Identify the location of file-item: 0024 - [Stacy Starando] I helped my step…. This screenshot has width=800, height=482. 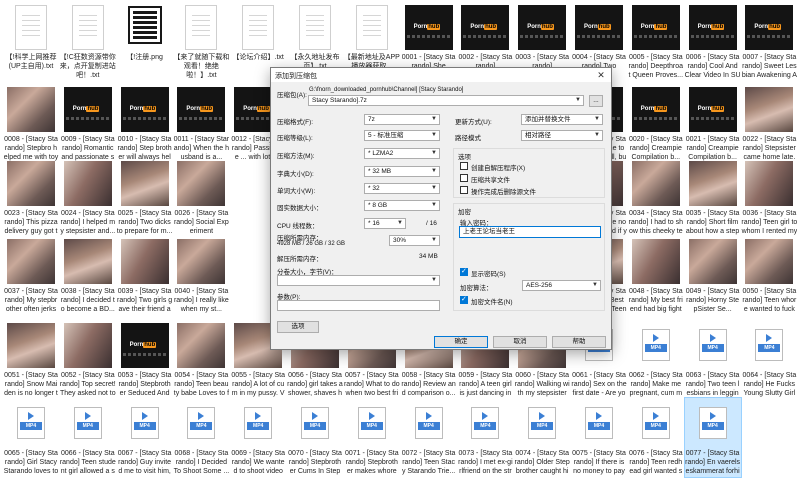
(88, 197).